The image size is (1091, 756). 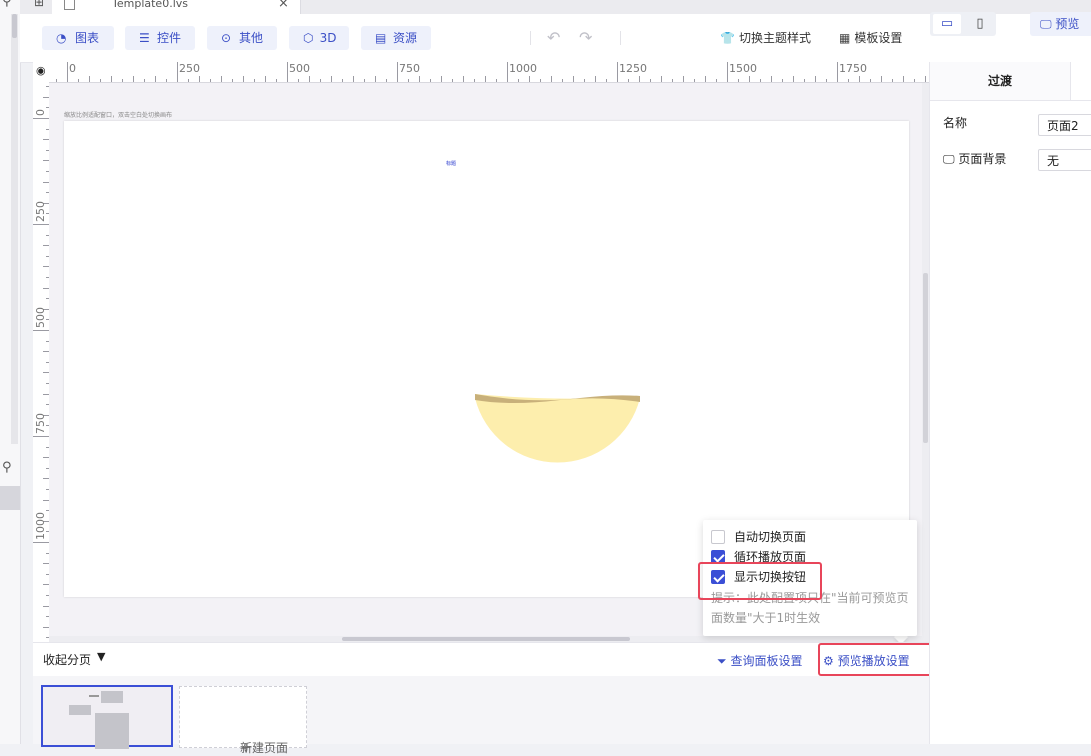 What do you see at coordinates (925, 358) in the screenshot?
I see `vertical-scroll-thumb` at bounding box center [925, 358].